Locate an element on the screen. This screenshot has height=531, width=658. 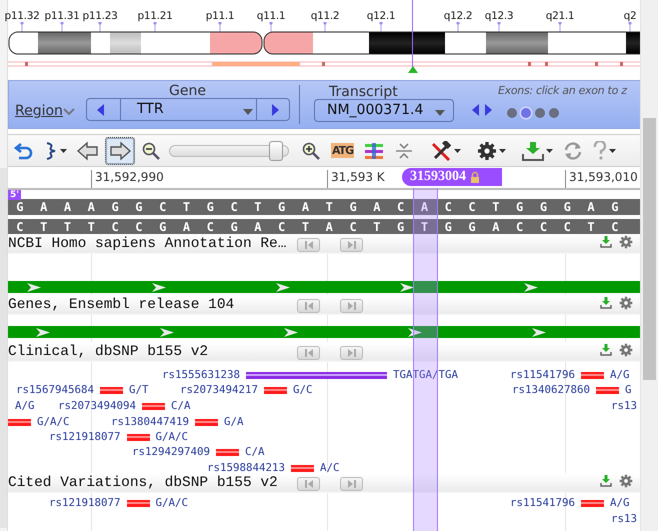
band-label: q11.1 is located at coordinates (271, 16).